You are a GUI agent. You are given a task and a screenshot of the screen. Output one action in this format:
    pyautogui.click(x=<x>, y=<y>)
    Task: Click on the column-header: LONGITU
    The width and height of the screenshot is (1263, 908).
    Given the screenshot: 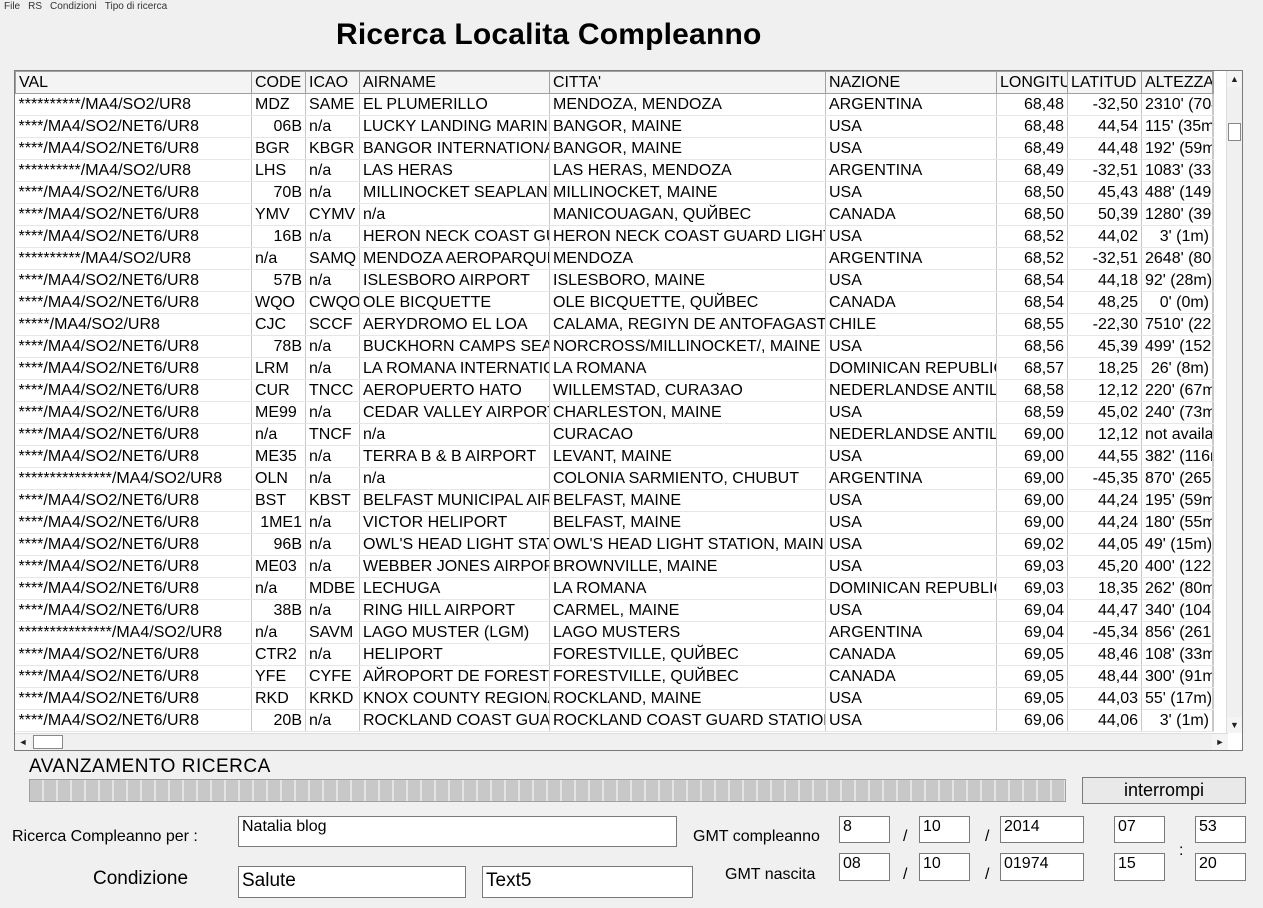 What is the action you would take?
    pyautogui.click(x=1032, y=82)
    